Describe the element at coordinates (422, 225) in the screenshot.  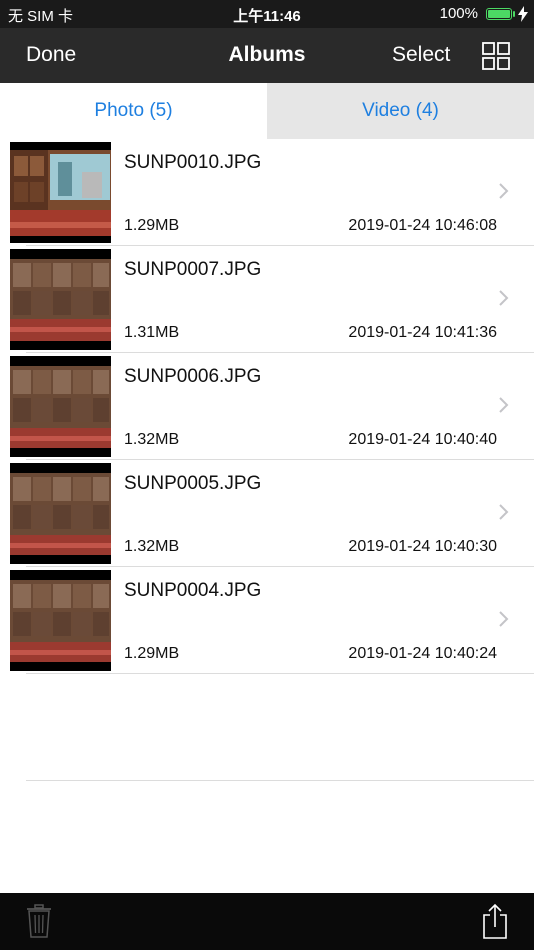
I see `file-date: 2019-01-24 10:46:08` at that location.